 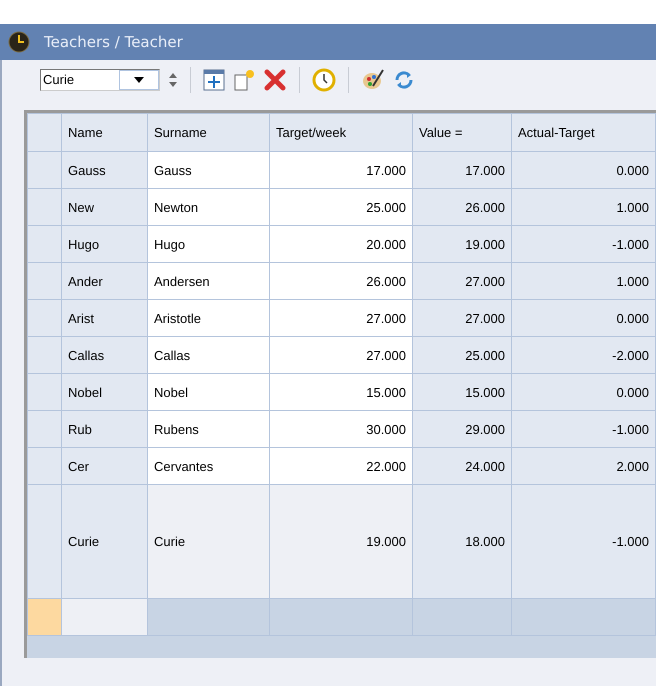 I want to click on table-cell: 29.000, so click(x=462, y=429).